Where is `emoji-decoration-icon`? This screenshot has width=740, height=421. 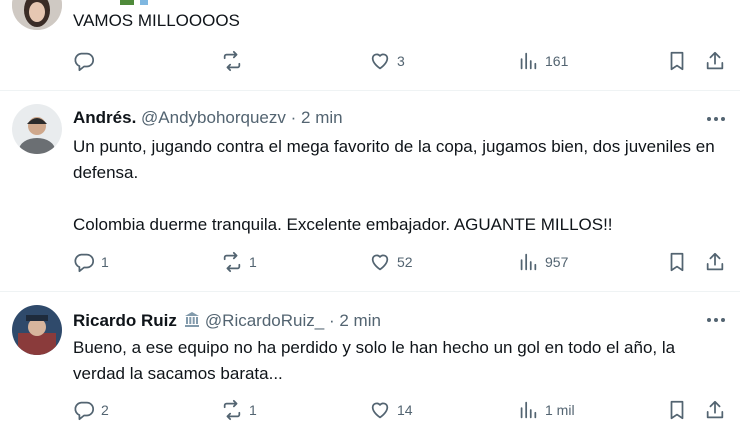
emoji-decoration-icon is located at coordinates (134, 2).